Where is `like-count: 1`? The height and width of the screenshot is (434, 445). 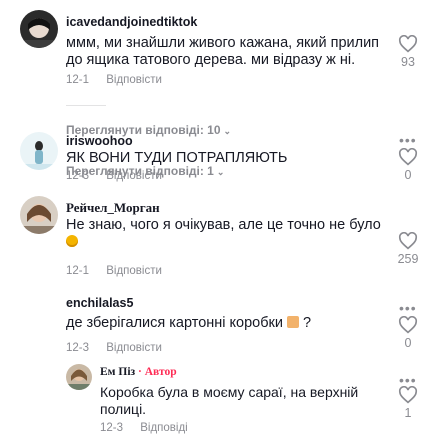 like-count: 1 is located at coordinates (408, 413).